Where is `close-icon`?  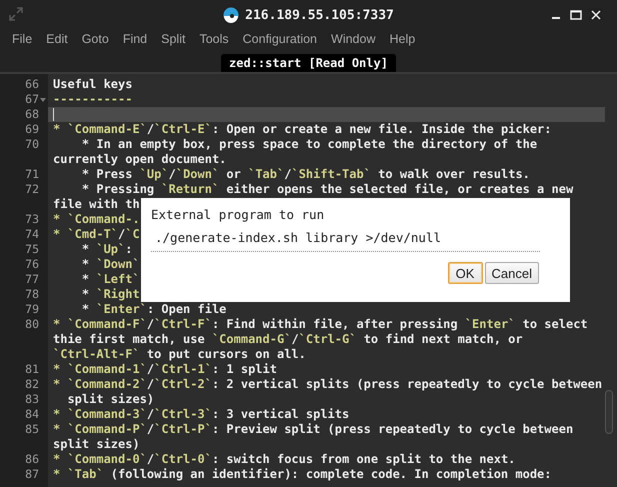 close-icon is located at coordinates (596, 15).